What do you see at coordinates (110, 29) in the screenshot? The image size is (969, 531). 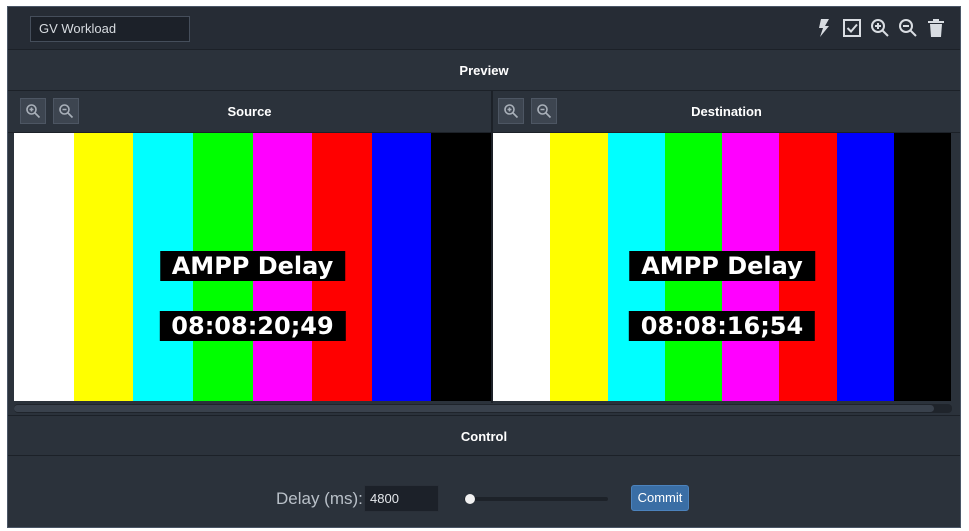 I see `workload-title-field: GV Workload` at bounding box center [110, 29].